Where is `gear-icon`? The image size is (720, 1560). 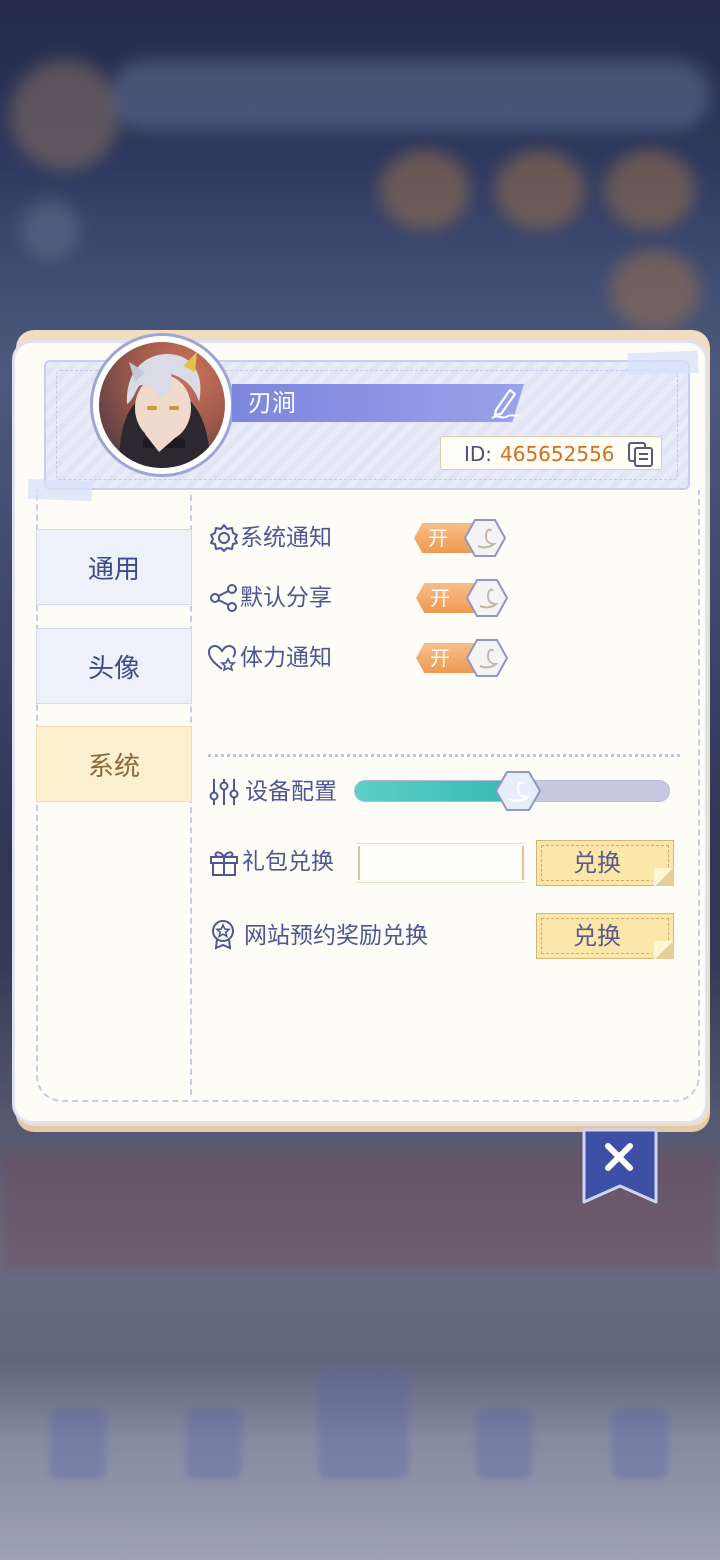 gear-icon is located at coordinates (224, 538).